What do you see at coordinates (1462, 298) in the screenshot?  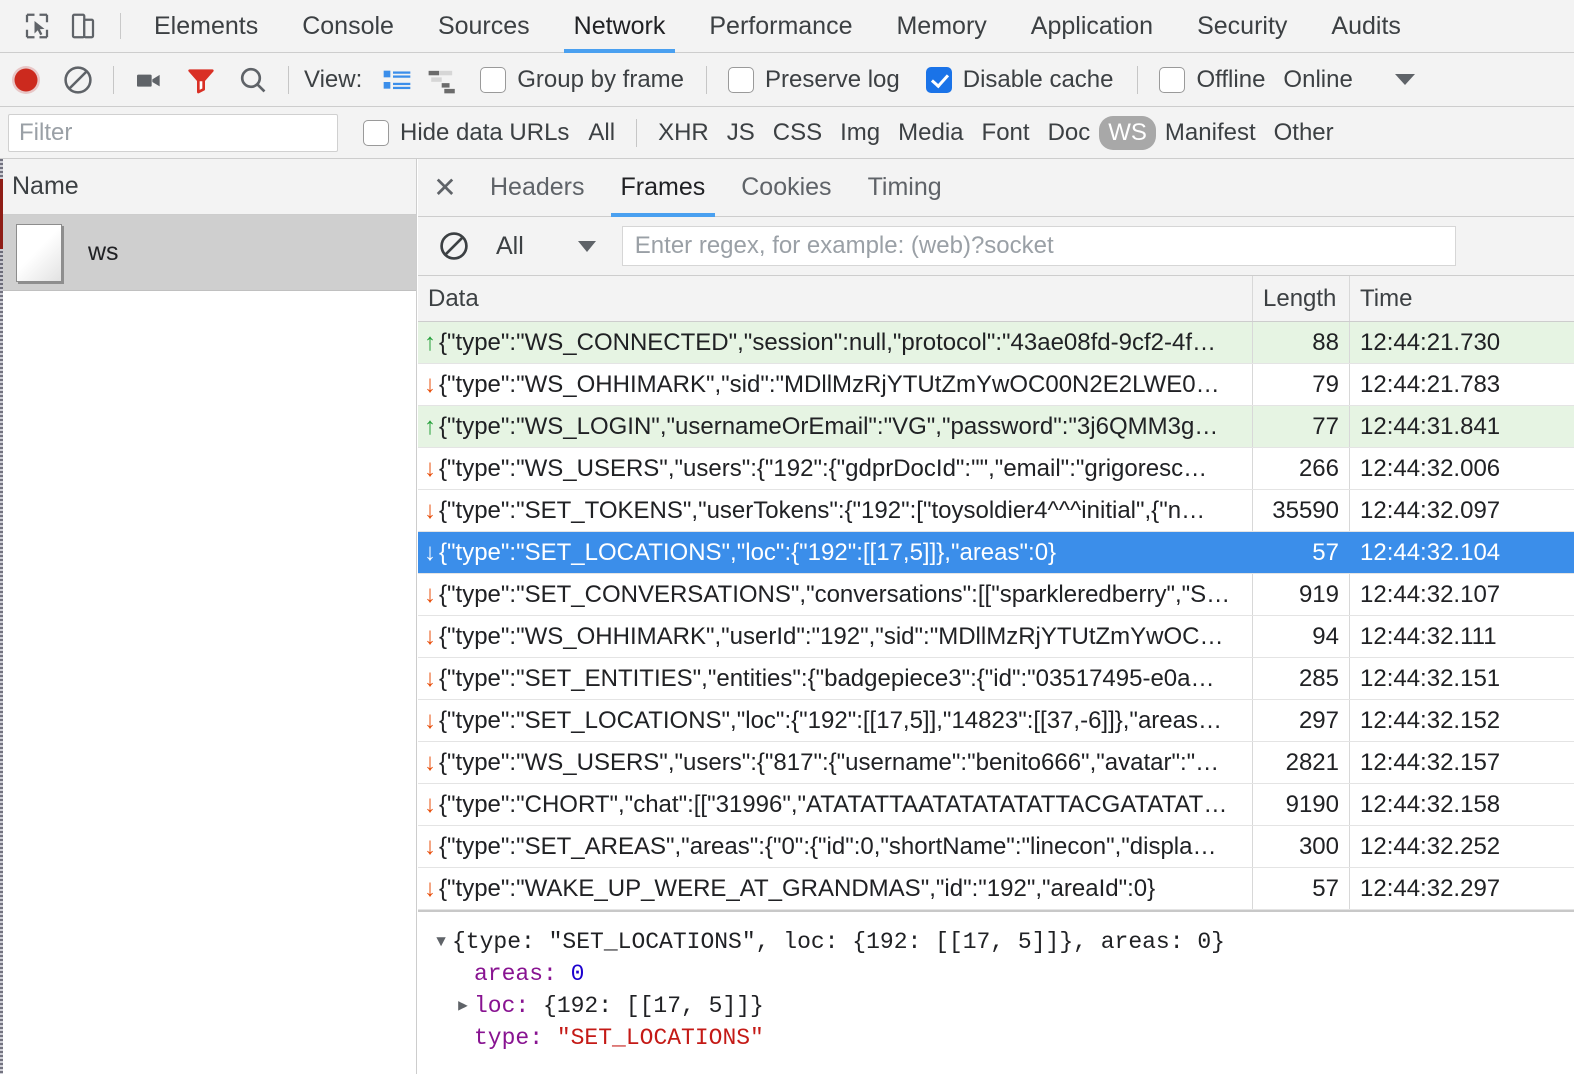 I see `column-header-time: Time` at bounding box center [1462, 298].